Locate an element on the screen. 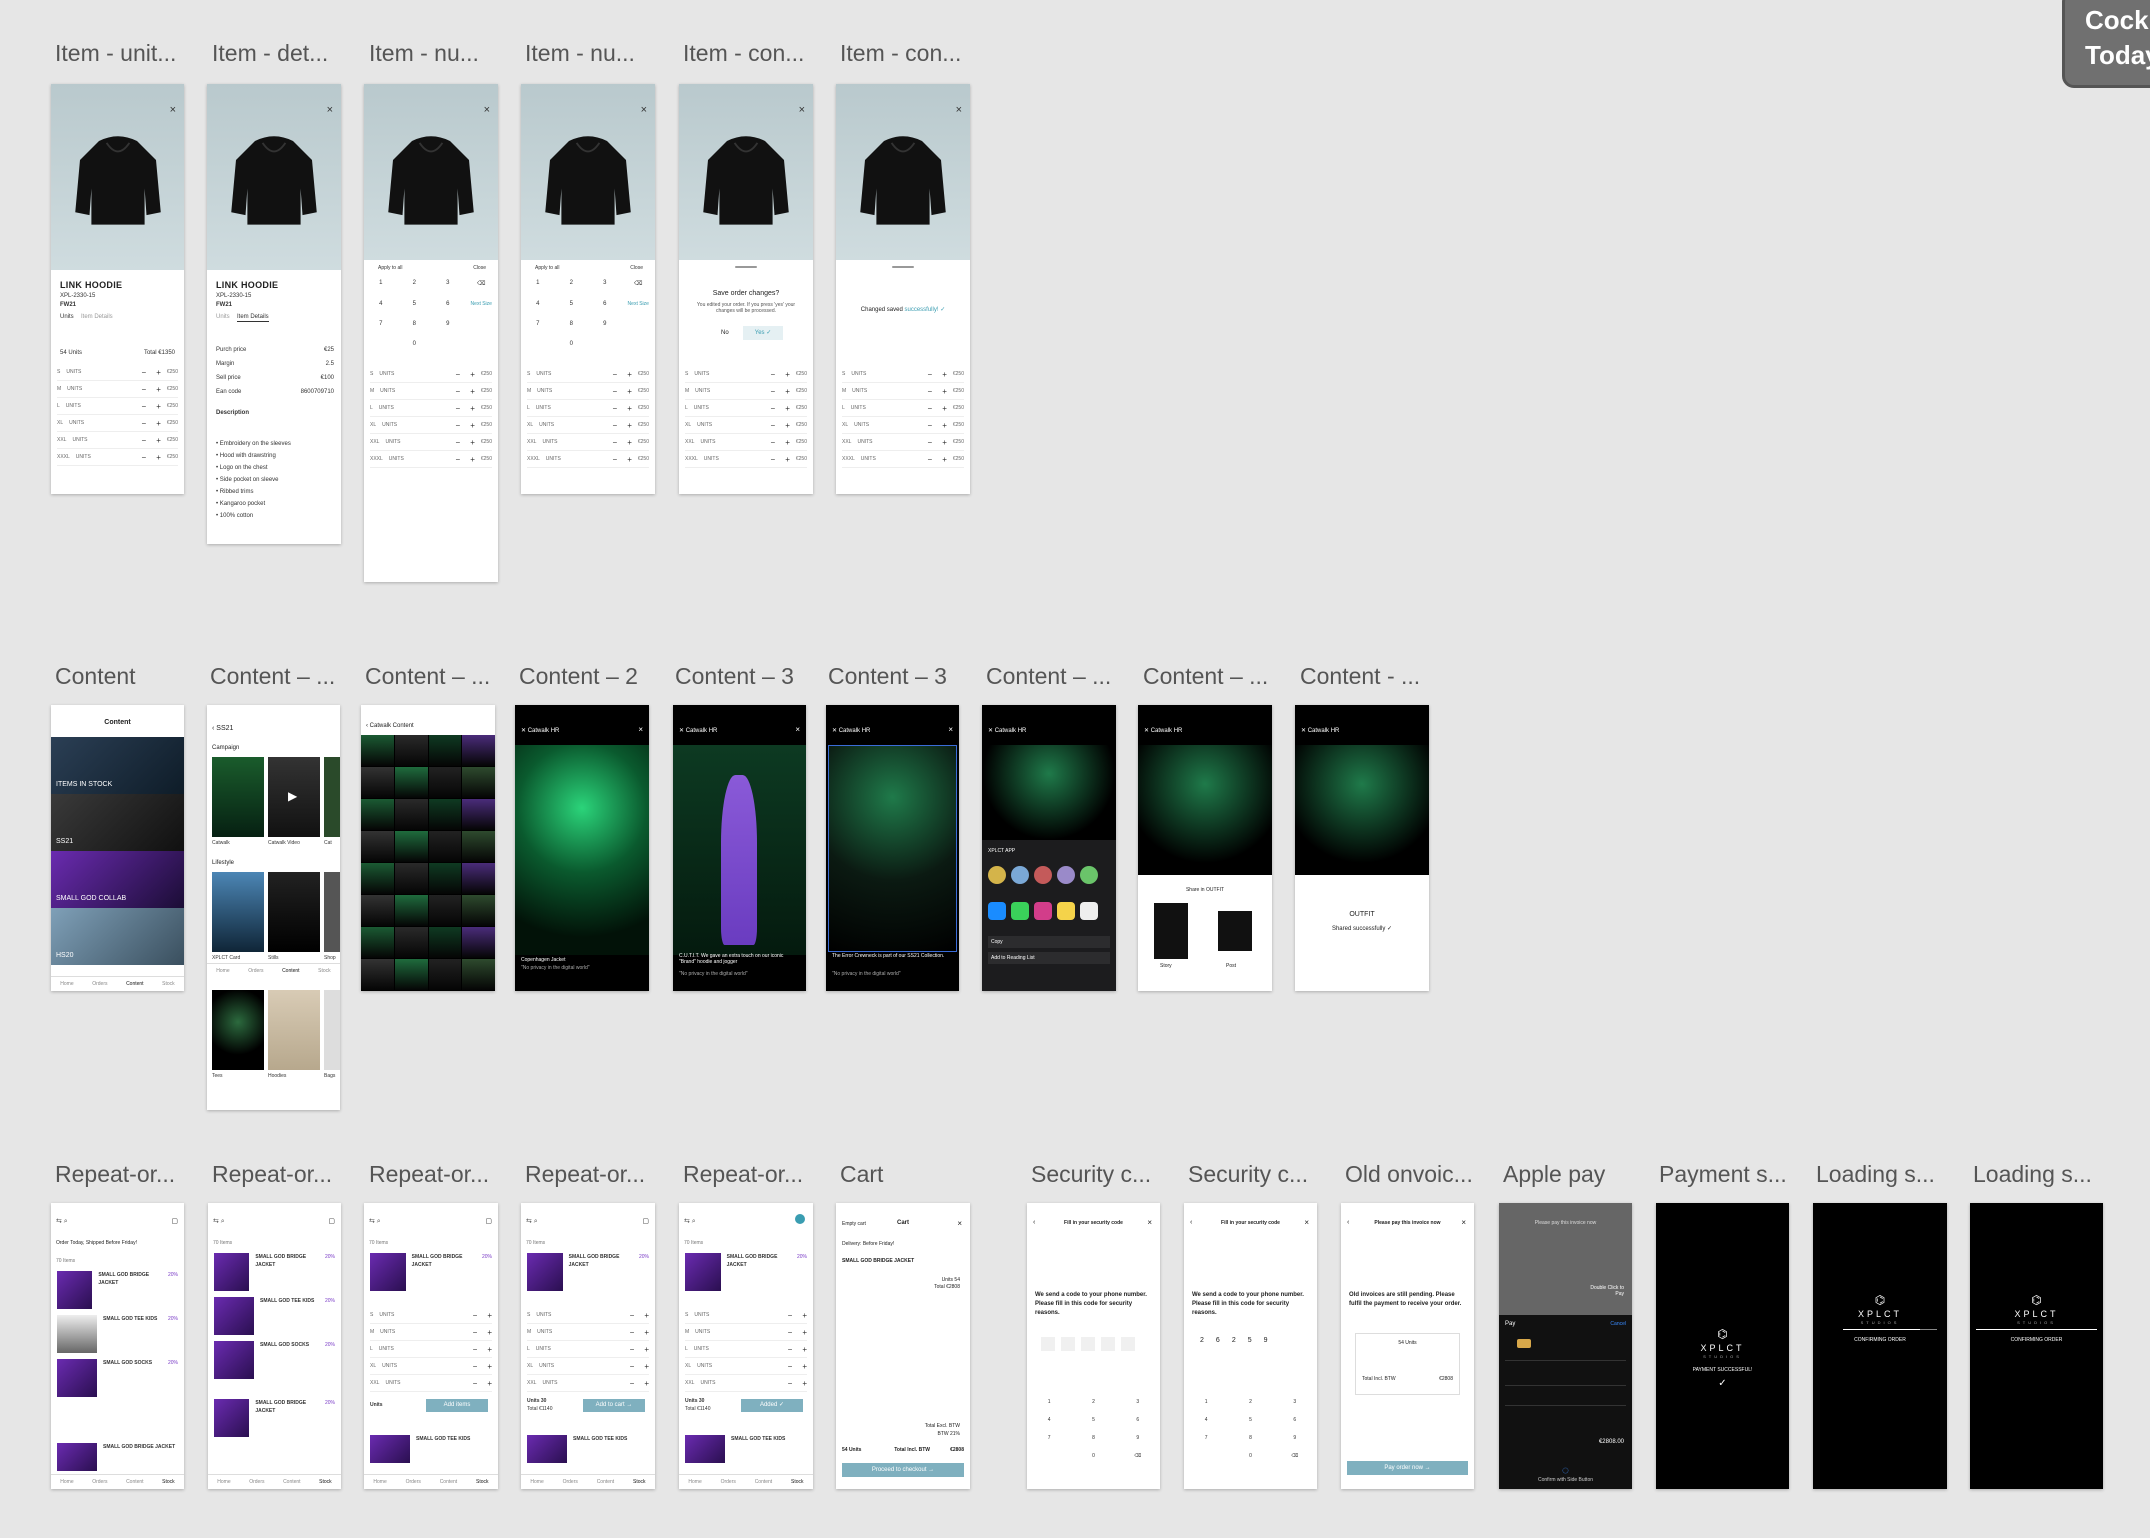 The width and height of the screenshot is (2150, 1538). tile-ss21: SS21 is located at coordinates (117, 822).